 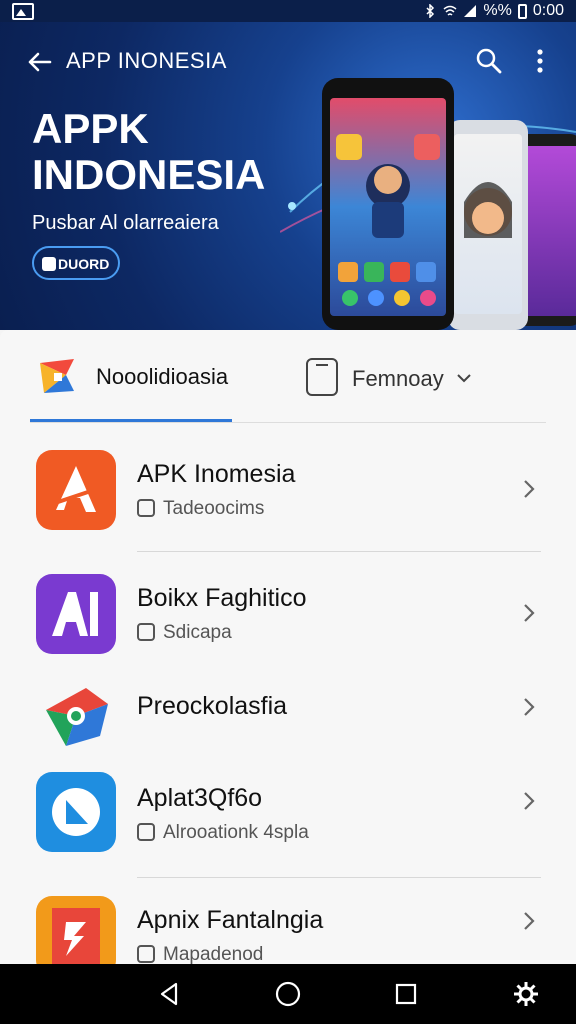 What do you see at coordinates (216, 474) in the screenshot?
I see `app-name: APK Inomesia` at bounding box center [216, 474].